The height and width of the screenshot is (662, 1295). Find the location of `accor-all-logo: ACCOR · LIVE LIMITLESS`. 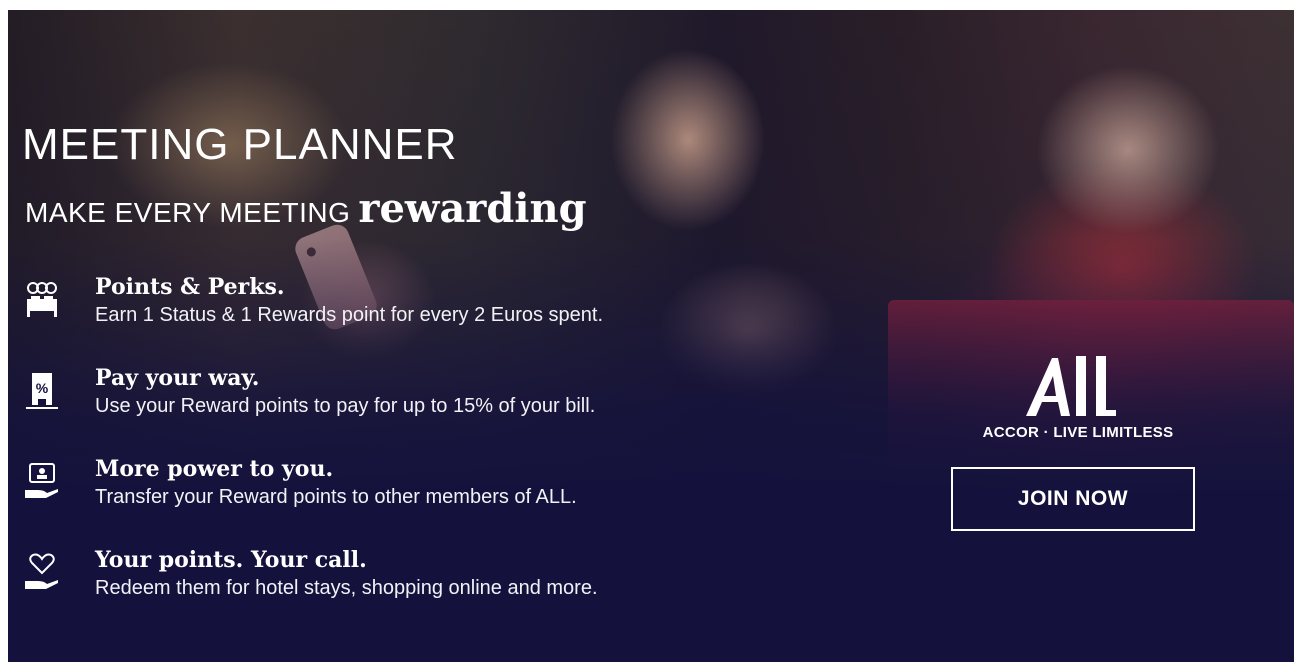

accor-all-logo: ACCOR · LIVE LIMITLESS is located at coordinates (1078, 395).